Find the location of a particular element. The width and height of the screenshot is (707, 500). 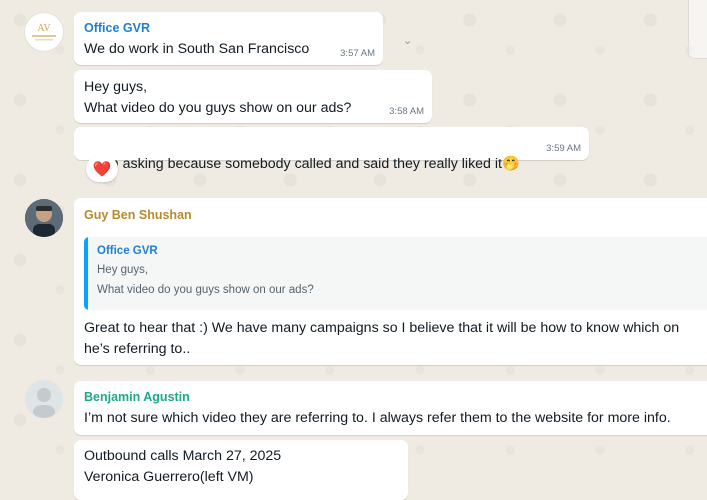

sender-name: Office GVR is located at coordinates (117, 28).